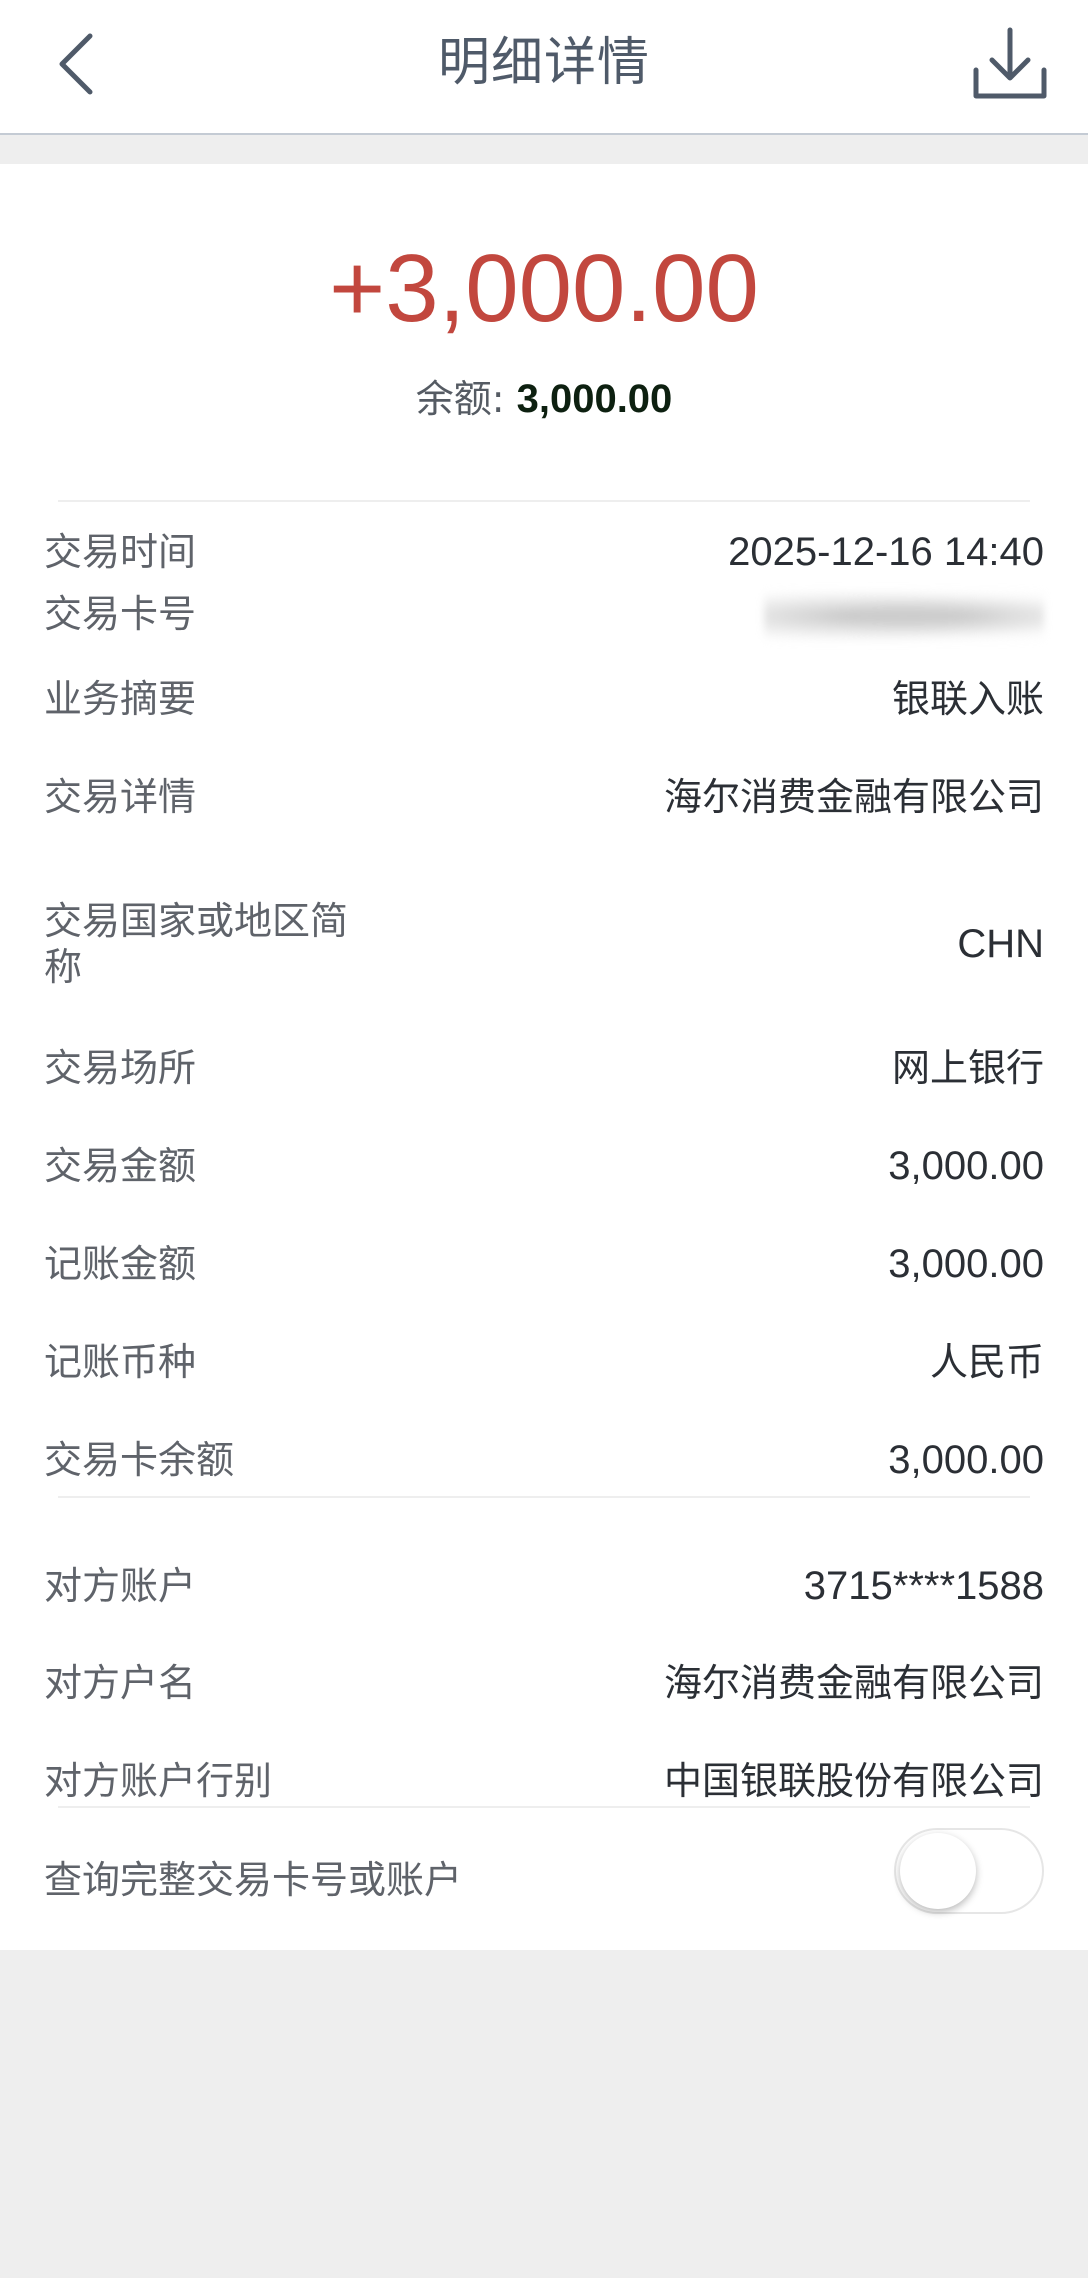 The width and height of the screenshot is (1088, 2278). What do you see at coordinates (544, 1683) in the screenshot?
I see `detail-row-counterparty-name: 对方户名 海尔消费金融有限公司` at bounding box center [544, 1683].